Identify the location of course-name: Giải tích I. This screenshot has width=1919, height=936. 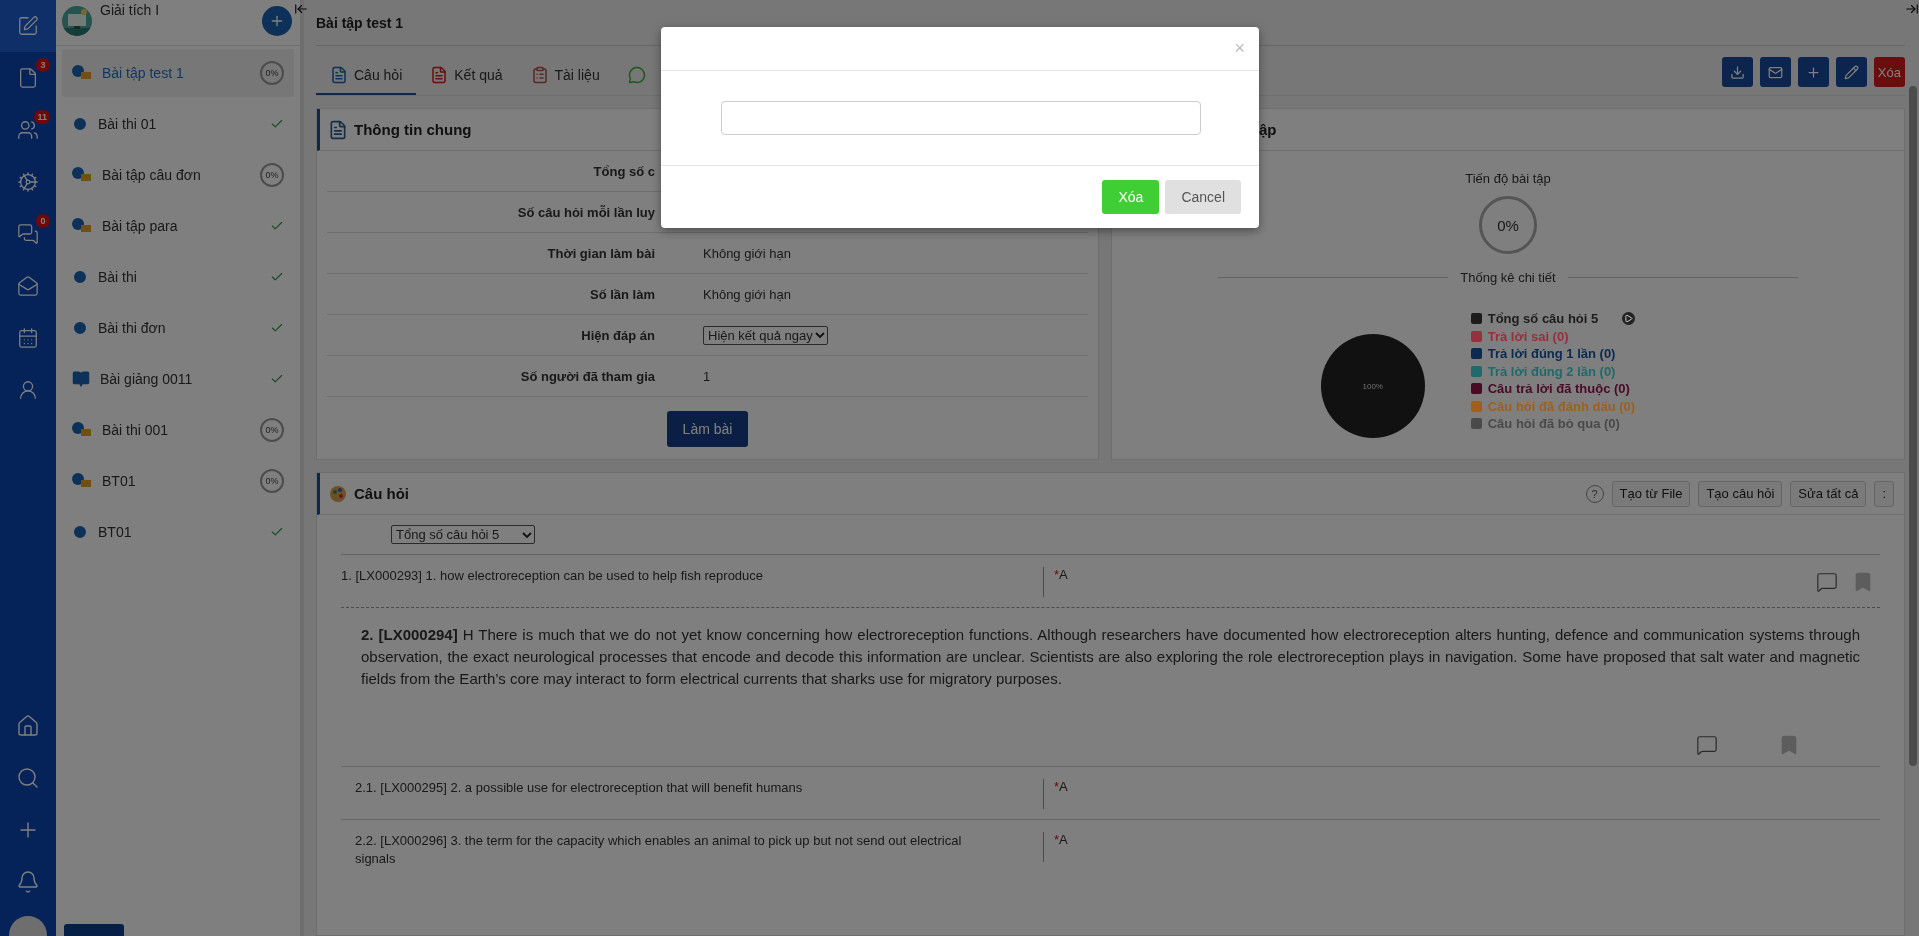
(130, 10).